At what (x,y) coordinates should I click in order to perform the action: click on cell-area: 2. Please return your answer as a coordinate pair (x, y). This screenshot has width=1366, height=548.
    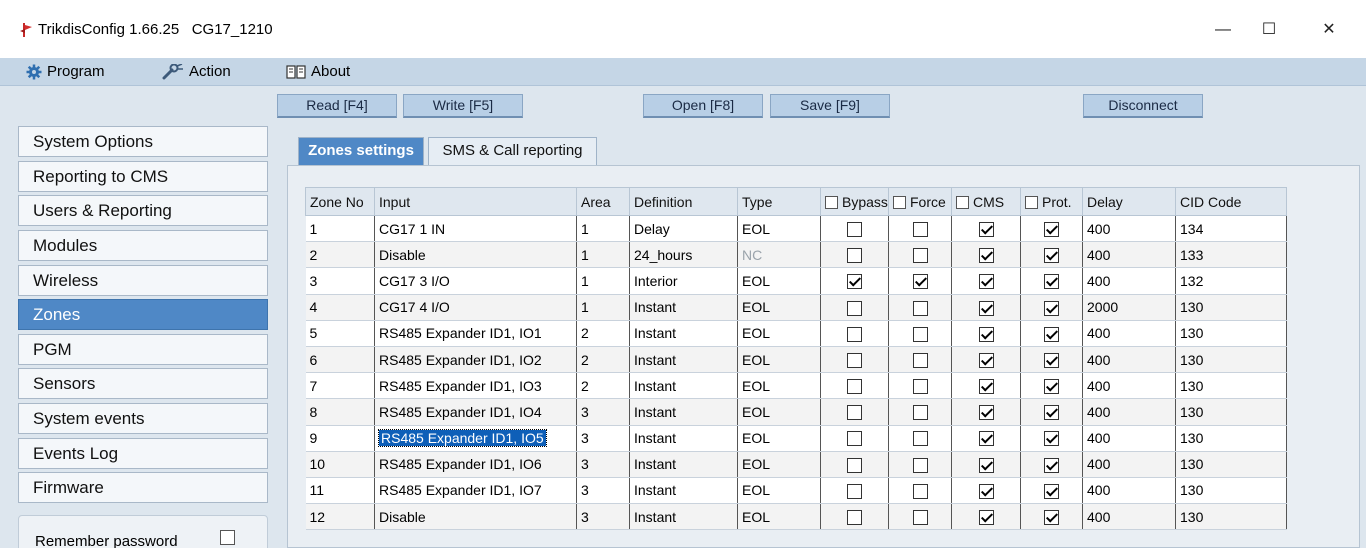
    Looking at the image, I should click on (603, 333).